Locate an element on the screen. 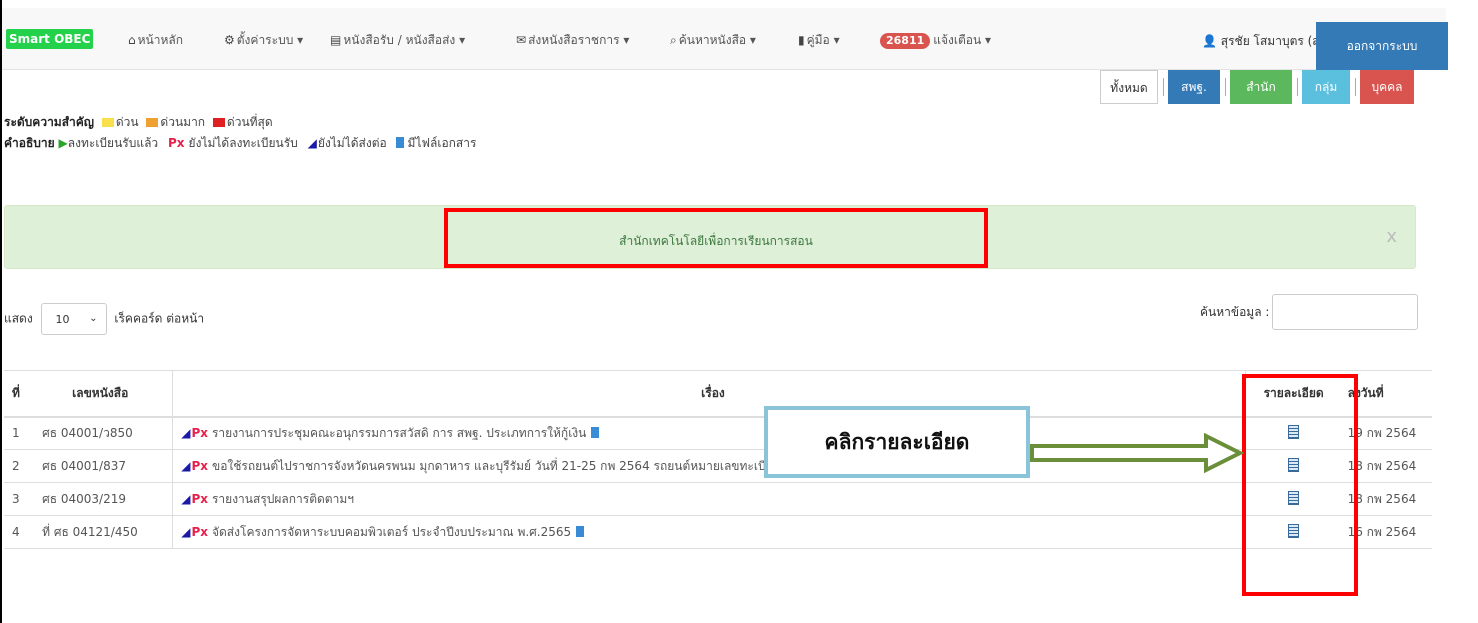 The height and width of the screenshot is (623, 1478). row-number: 2 is located at coordinates (19, 466).